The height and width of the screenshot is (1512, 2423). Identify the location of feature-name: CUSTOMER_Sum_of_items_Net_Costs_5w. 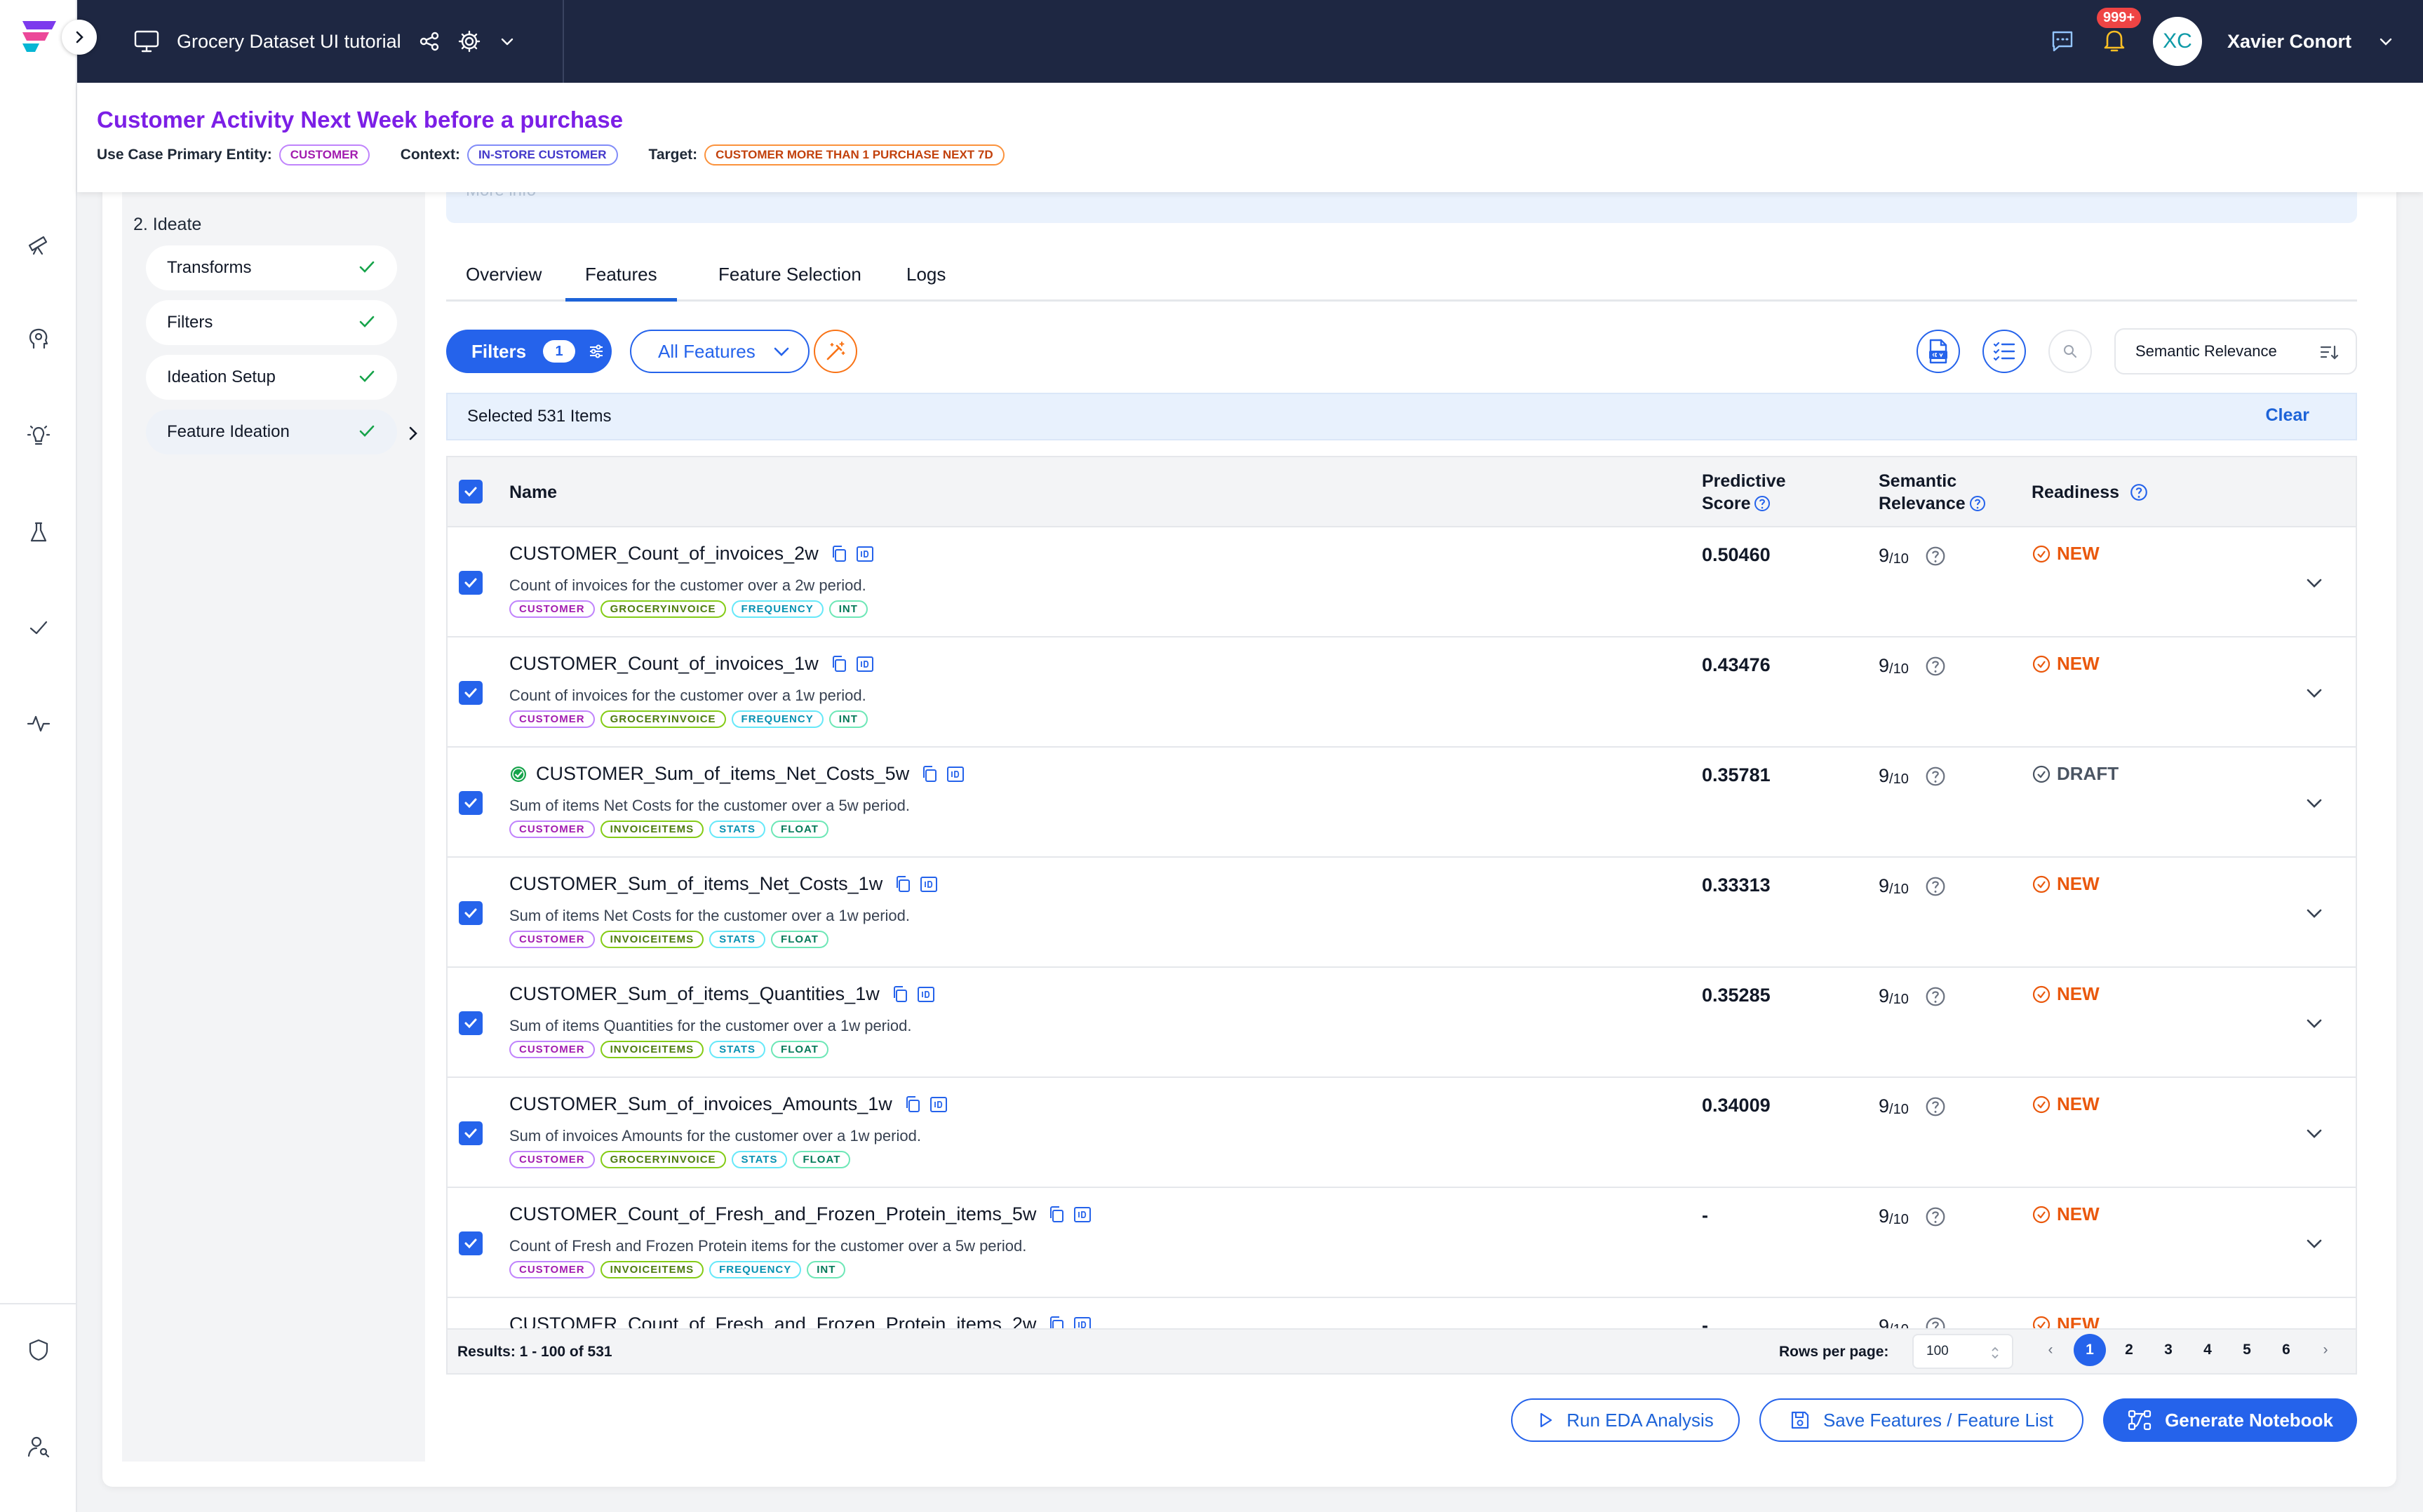
(737, 774).